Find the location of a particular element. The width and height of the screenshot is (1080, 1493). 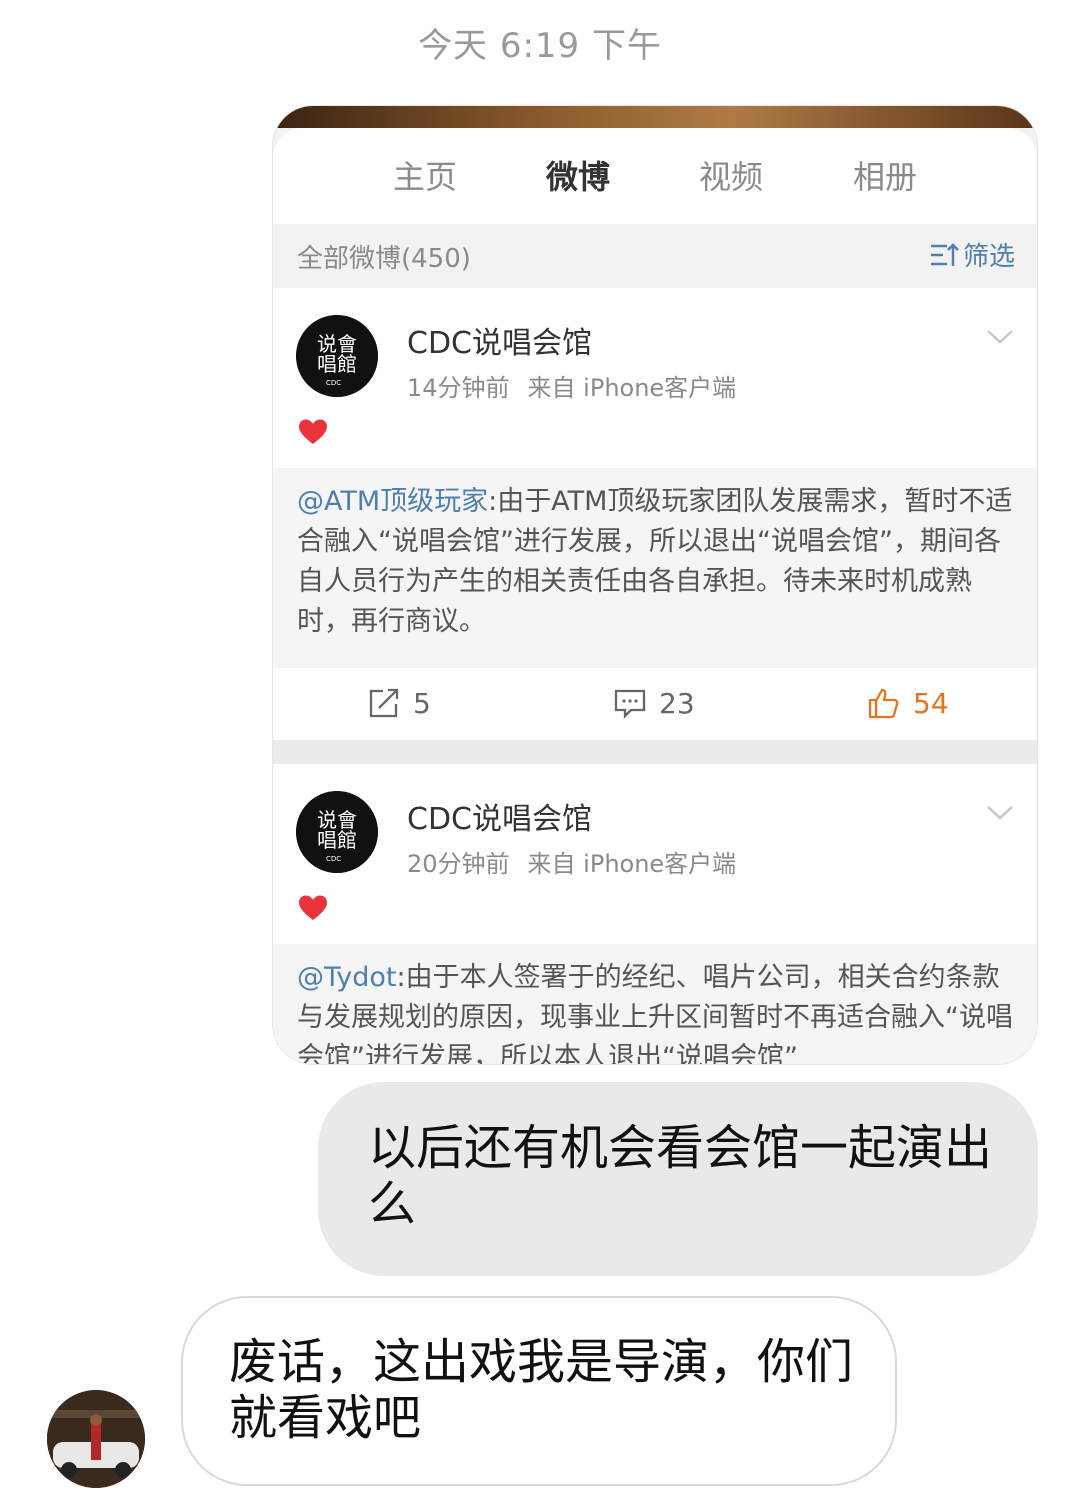

tab-album: 相册 is located at coordinates (885, 175).